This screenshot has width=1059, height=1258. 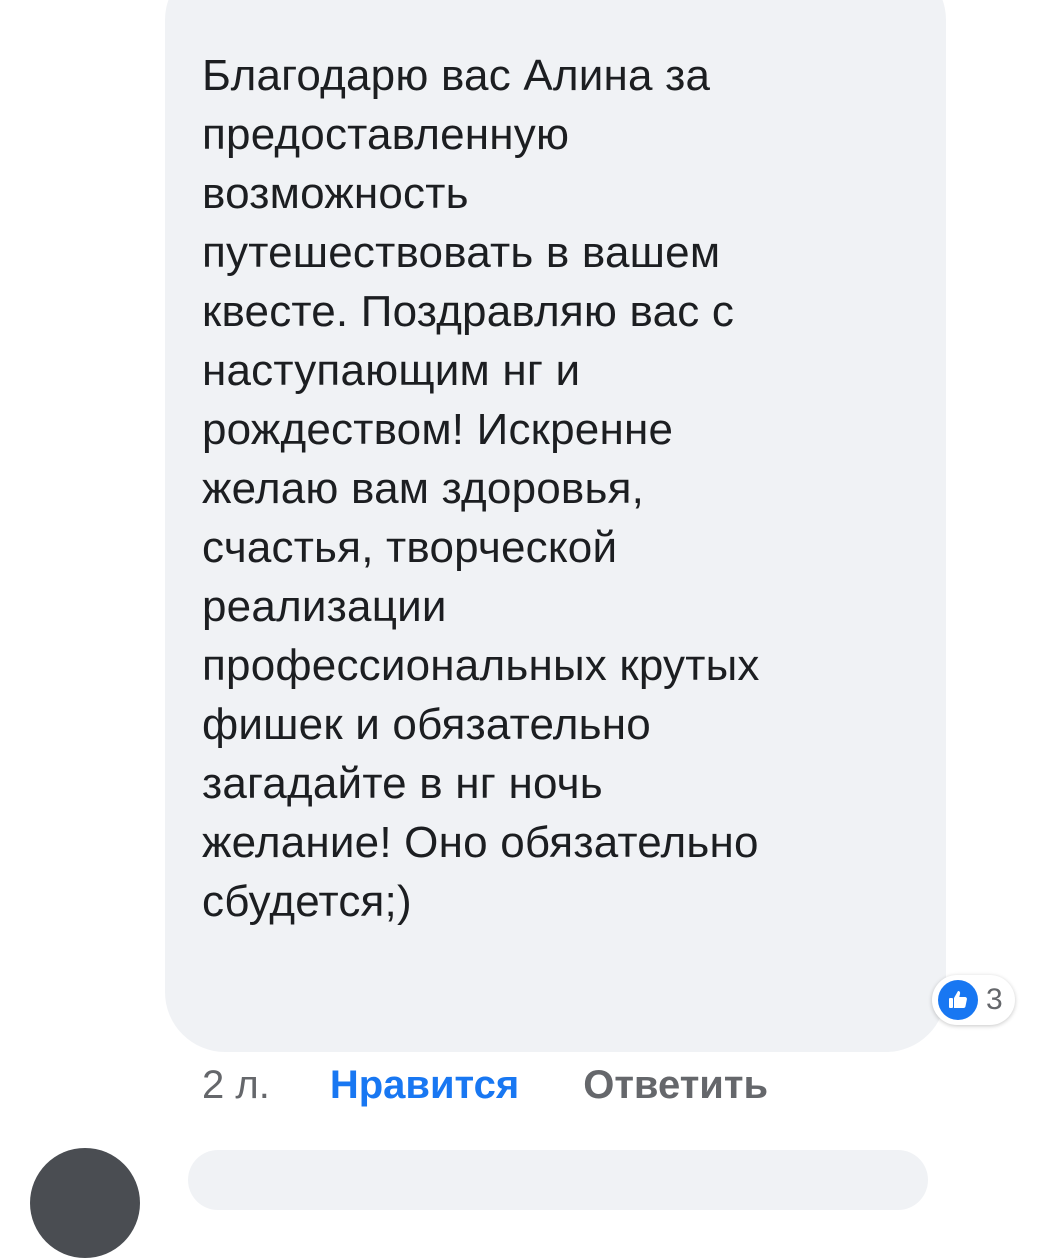 I want to click on comment-line: желаю вам здоровья,, so click(x=423, y=488).